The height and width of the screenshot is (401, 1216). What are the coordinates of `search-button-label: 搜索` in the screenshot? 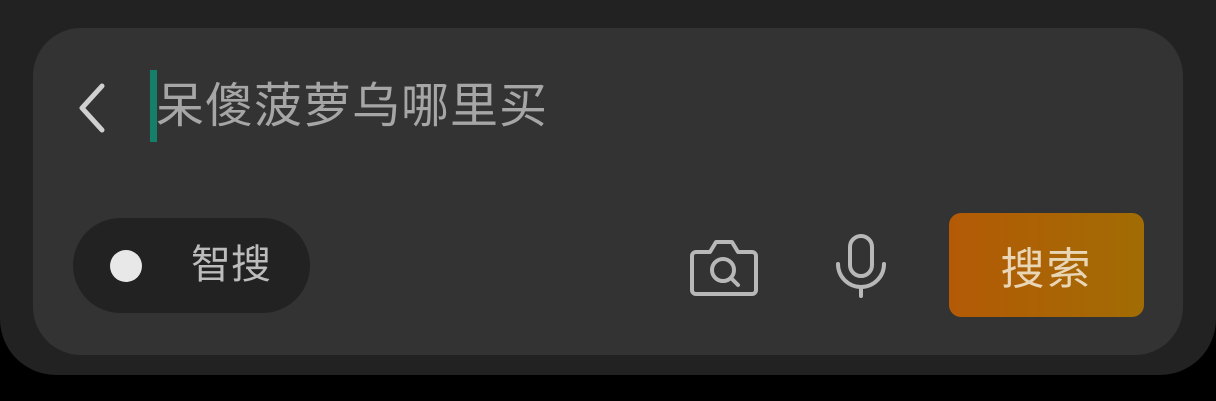 It's located at (1046, 269).